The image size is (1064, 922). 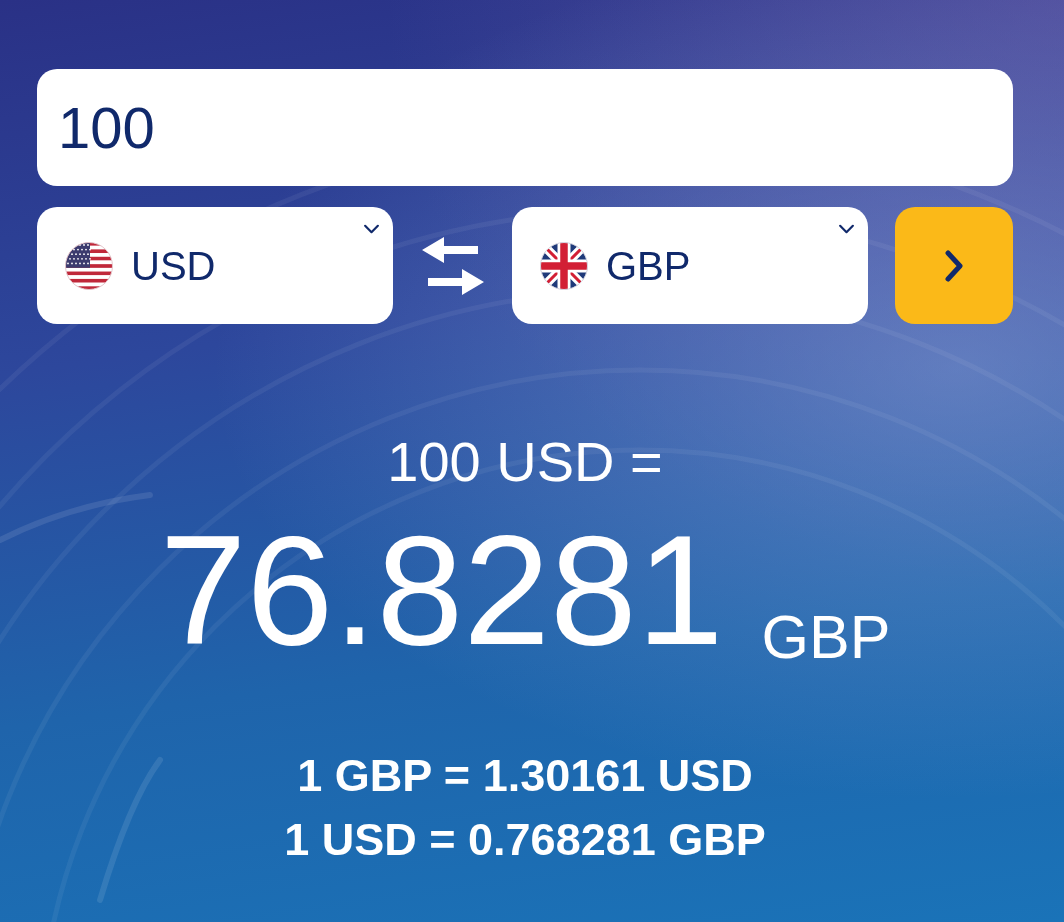 I want to click on usa-flag-icon, so click(x=89, y=265).